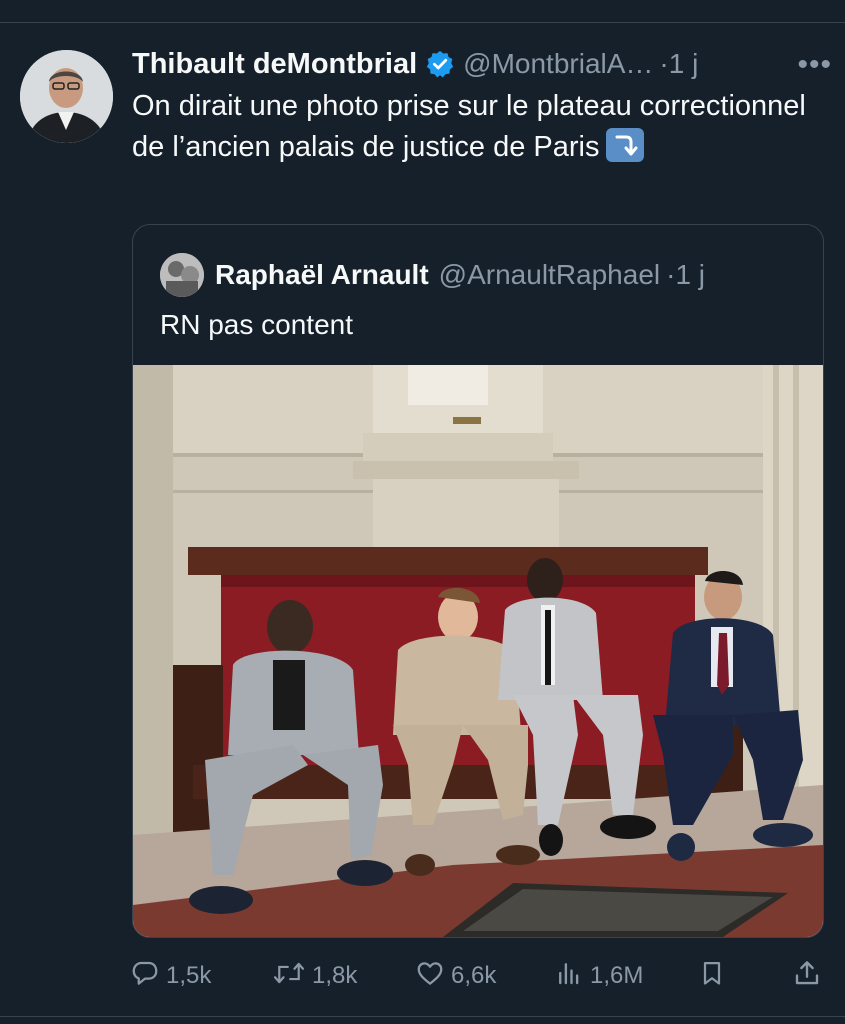  Describe the element at coordinates (422, 22) in the screenshot. I see `top-divider` at that location.